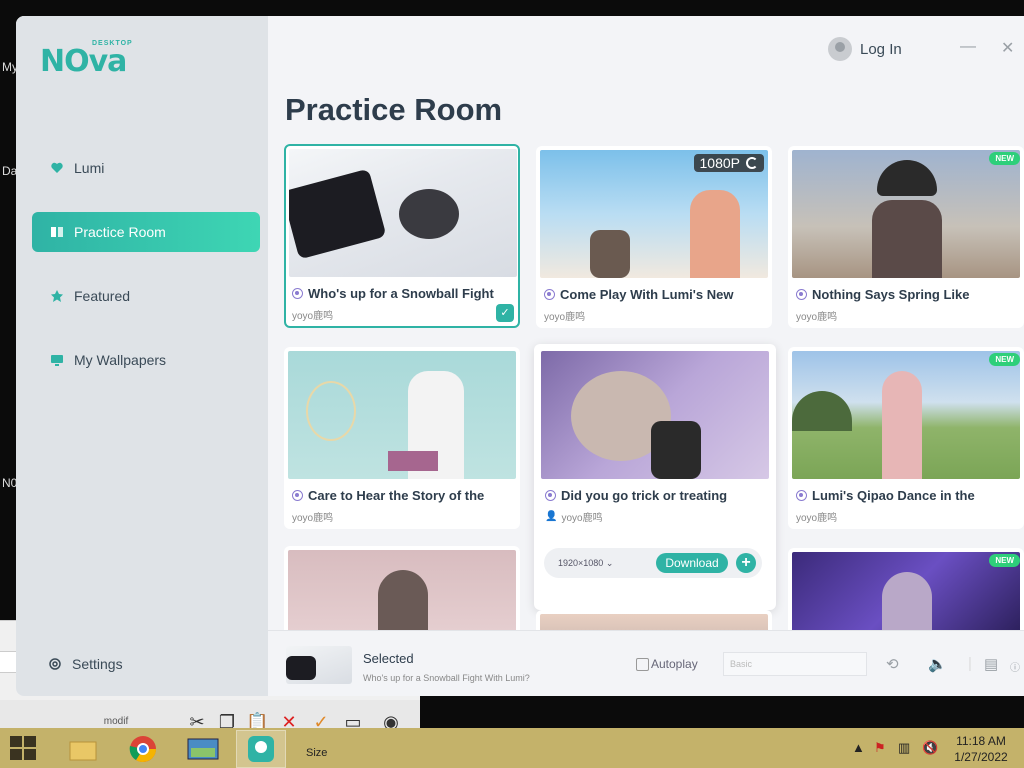 This screenshot has height=768, width=1024. Describe the element at coordinates (102, 296) in the screenshot. I see `sidebar-item-label: Featured` at that location.